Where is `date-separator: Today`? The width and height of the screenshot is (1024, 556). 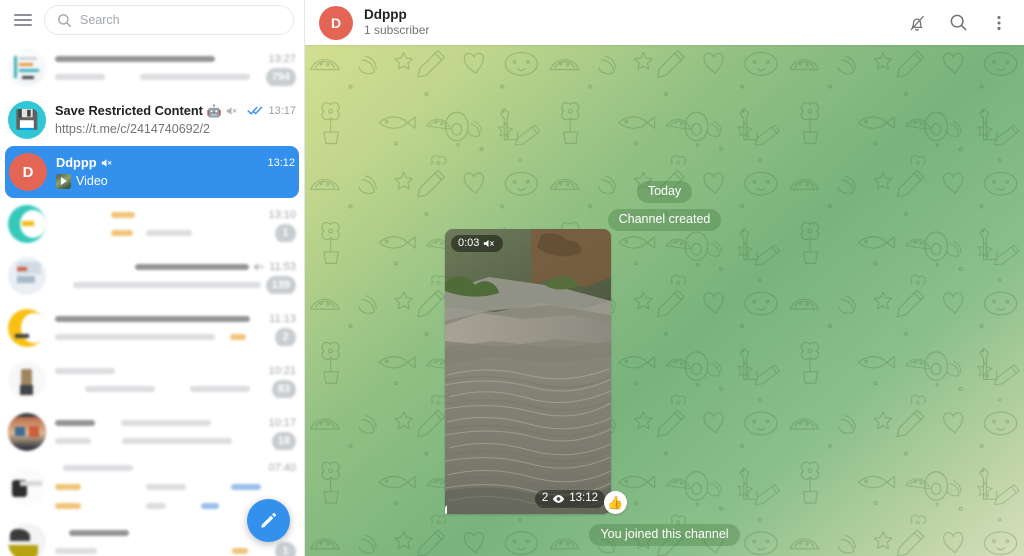
date-separator: Today is located at coordinates (664, 192).